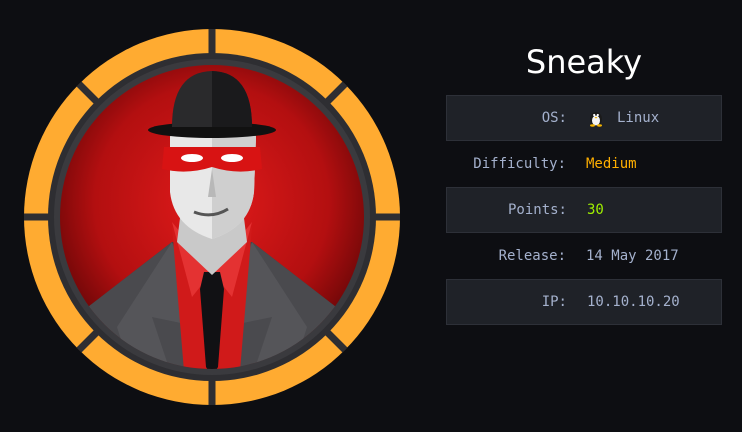 The width and height of the screenshot is (742, 432). Describe the element at coordinates (537, 210) in the screenshot. I see `points-label: Points:` at that location.